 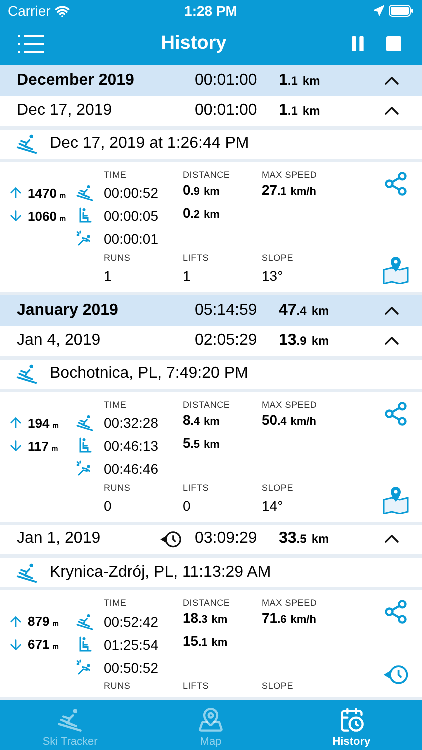 I want to click on month-header: January 2019 05:14:59 47.4 km, so click(x=211, y=310).